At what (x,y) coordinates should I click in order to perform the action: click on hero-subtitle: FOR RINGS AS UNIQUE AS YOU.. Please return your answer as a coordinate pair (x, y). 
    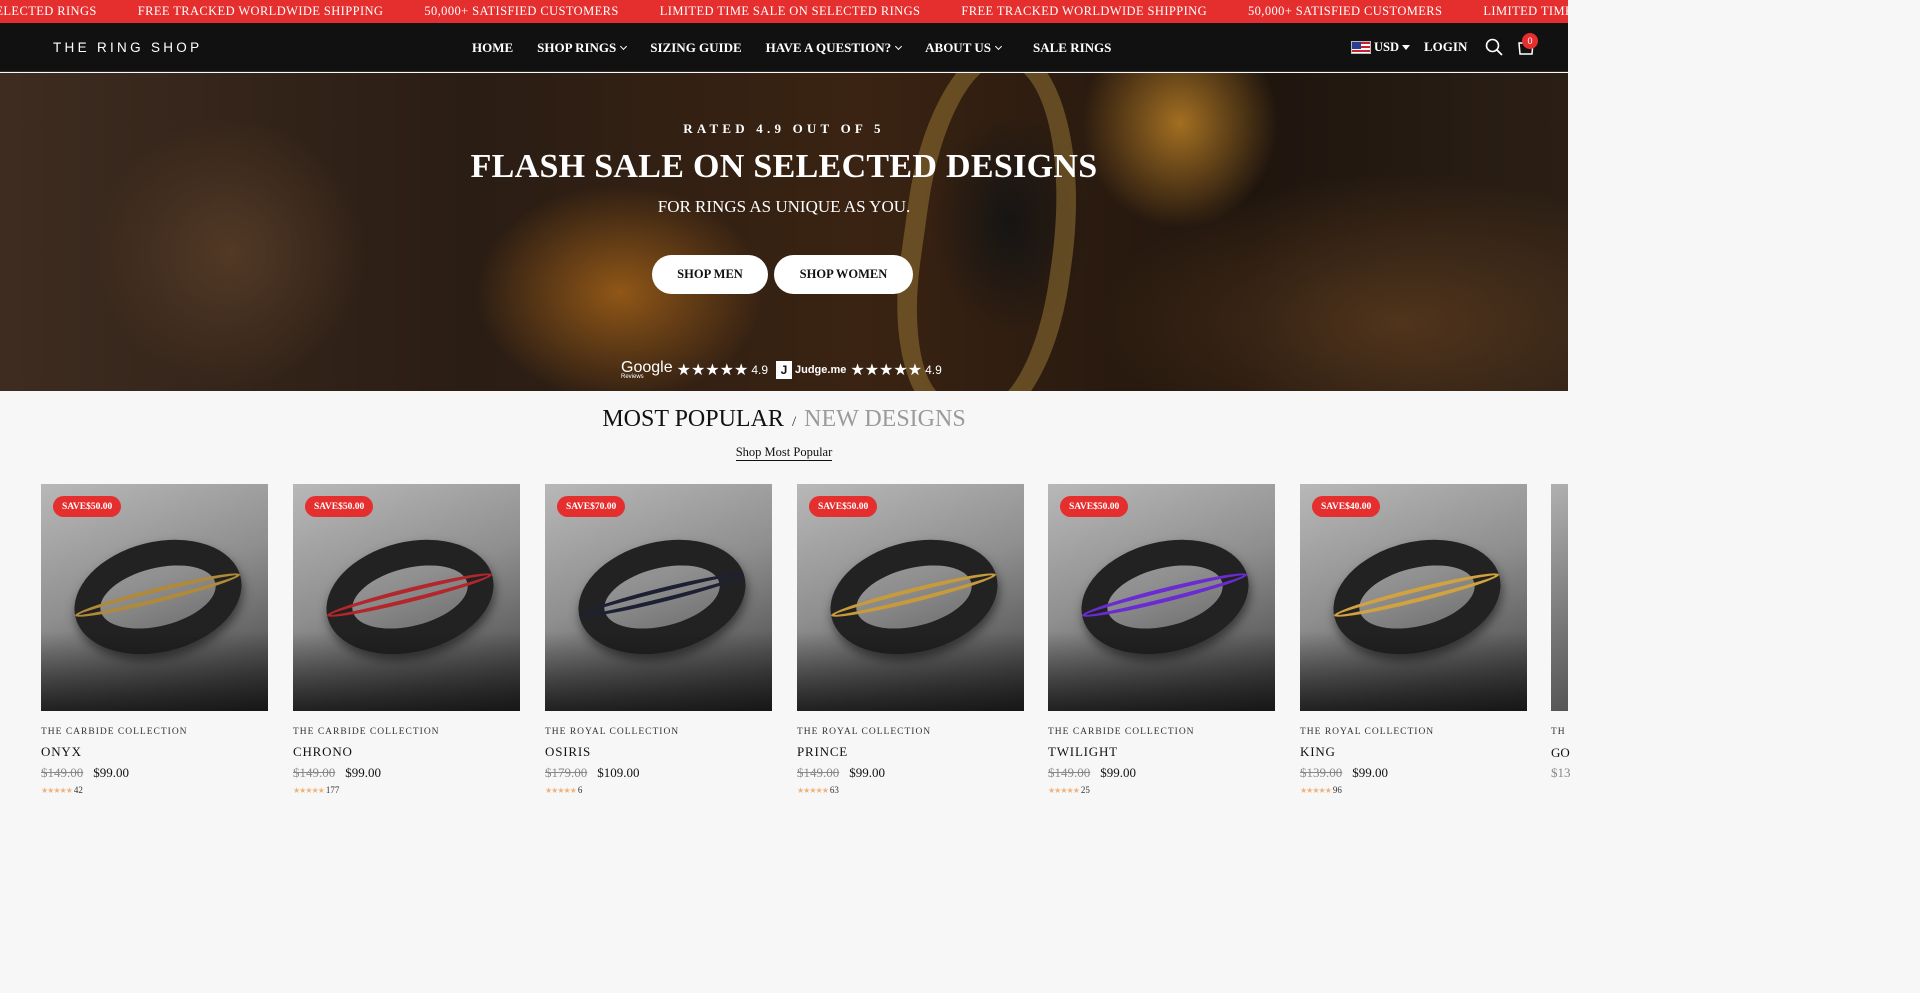
    Looking at the image, I should click on (784, 206).